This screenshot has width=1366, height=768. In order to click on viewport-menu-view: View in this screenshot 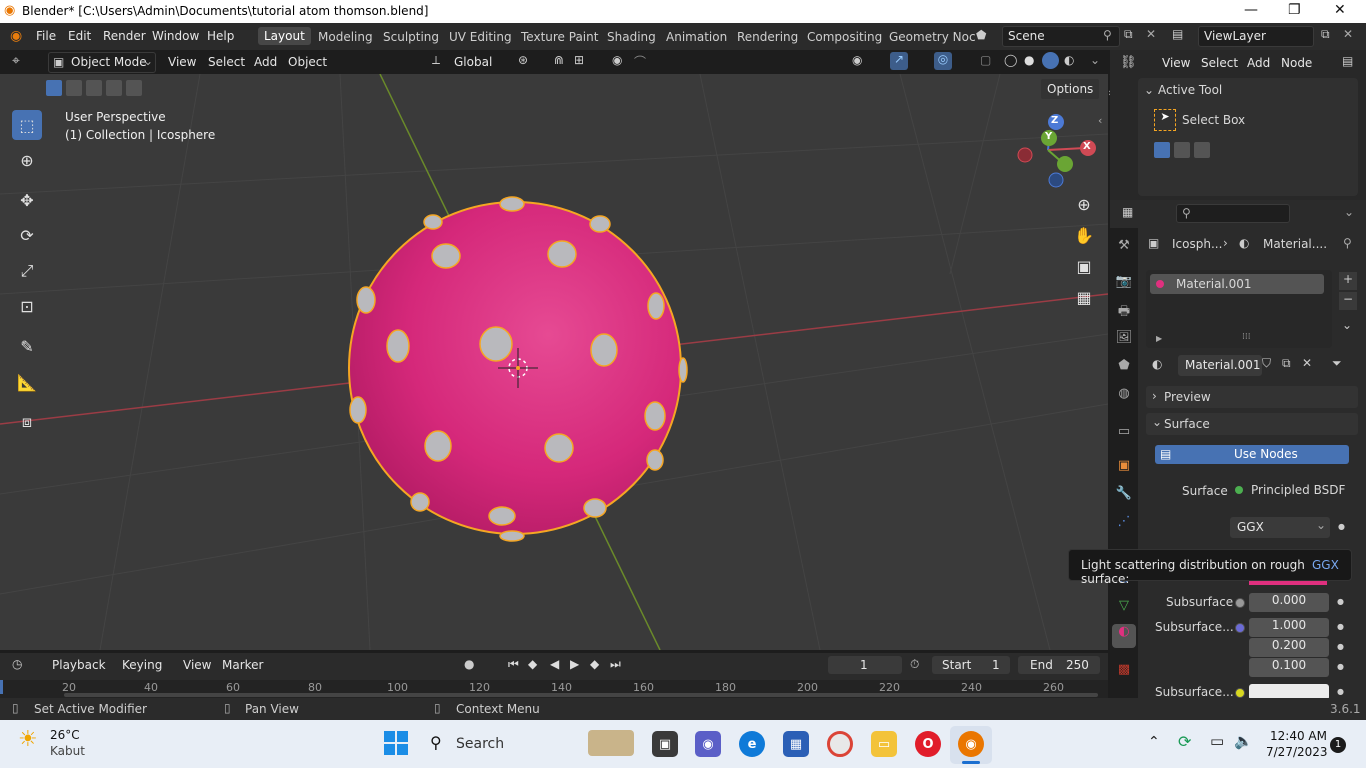, I will do `click(182, 62)`.